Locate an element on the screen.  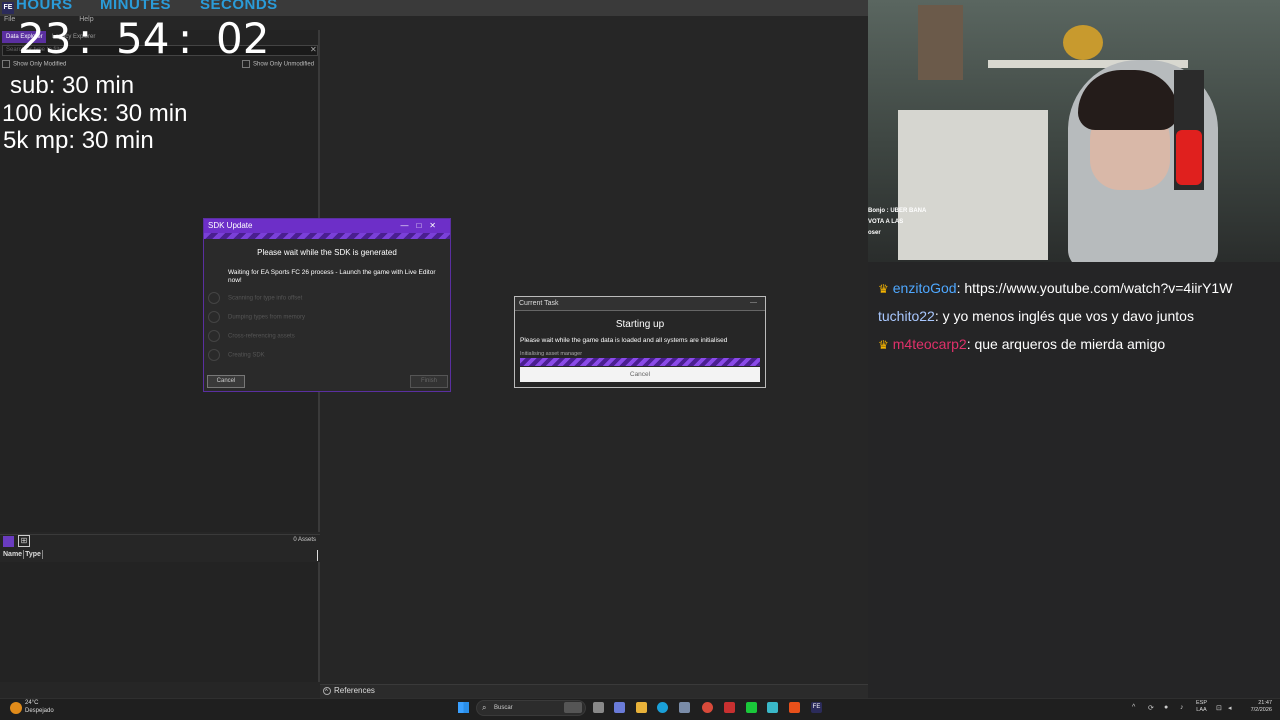
asset-column-headers: Name Type is located at coordinates (159, 555).